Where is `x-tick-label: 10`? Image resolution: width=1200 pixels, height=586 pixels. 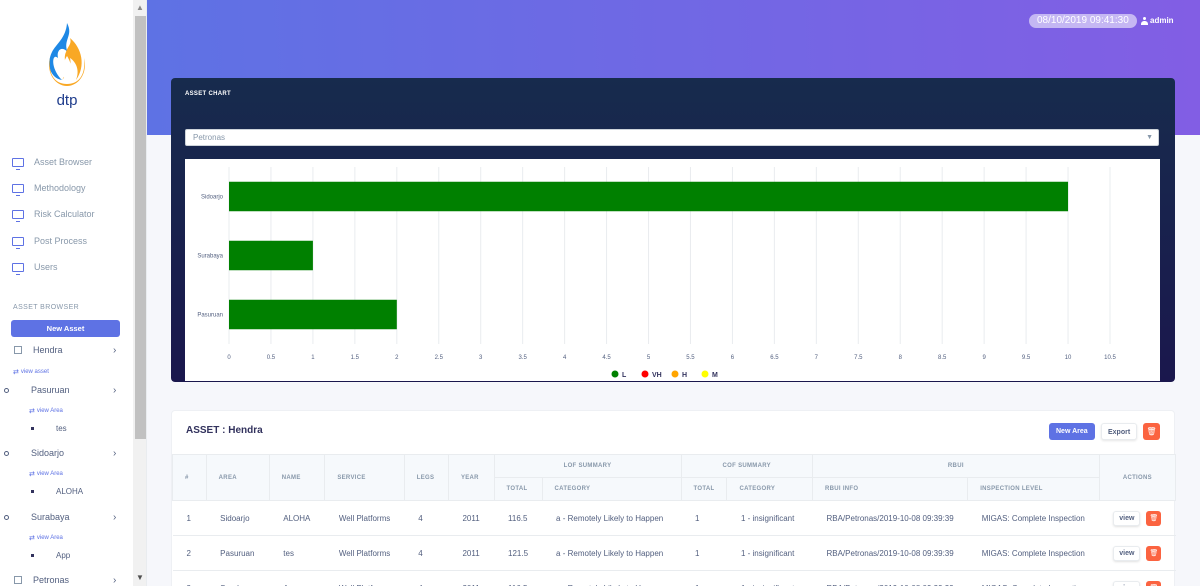 x-tick-label: 10 is located at coordinates (1068, 358).